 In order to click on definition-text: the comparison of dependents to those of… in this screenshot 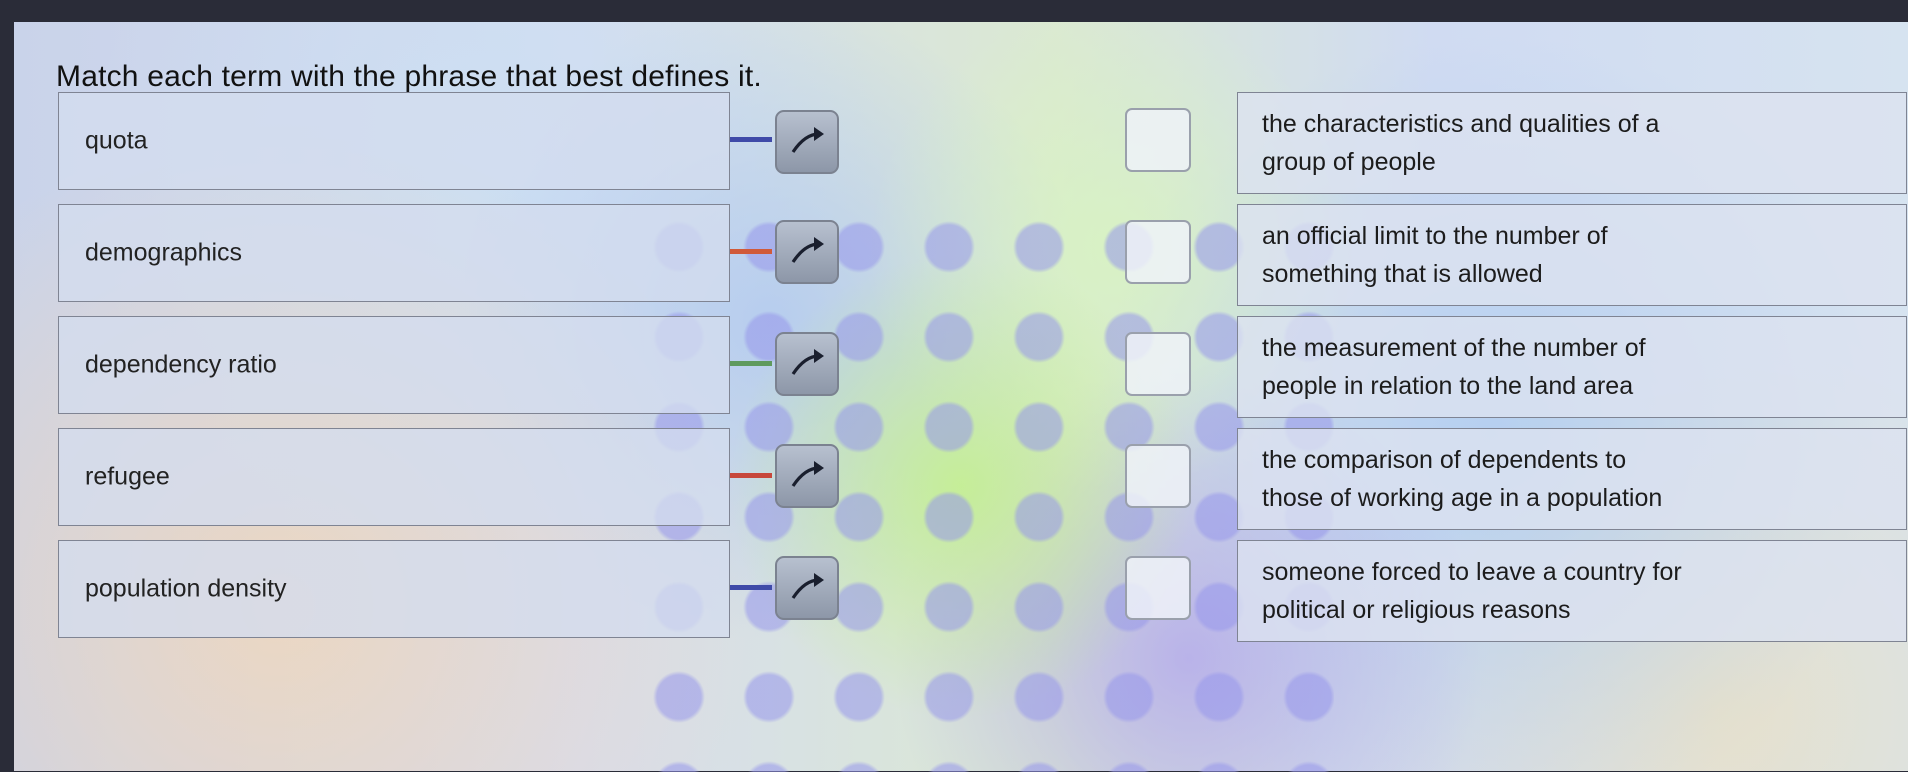, I will do `click(1562, 479)`.